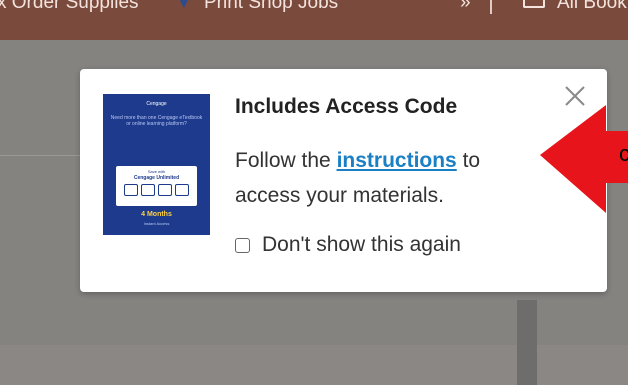 This screenshot has height=385, width=628. Describe the element at coordinates (584, 159) in the screenshot. I see `red-arrow-annotation` at that location.